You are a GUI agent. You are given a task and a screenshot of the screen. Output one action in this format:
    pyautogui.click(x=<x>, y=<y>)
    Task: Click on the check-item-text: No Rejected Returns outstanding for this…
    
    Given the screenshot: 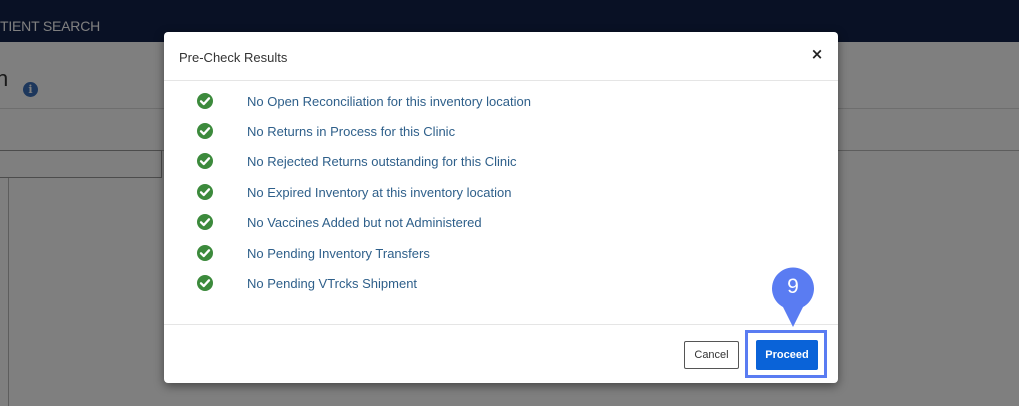 What is the action you would take?
    pyautogui.click(x=382, y=161)
    